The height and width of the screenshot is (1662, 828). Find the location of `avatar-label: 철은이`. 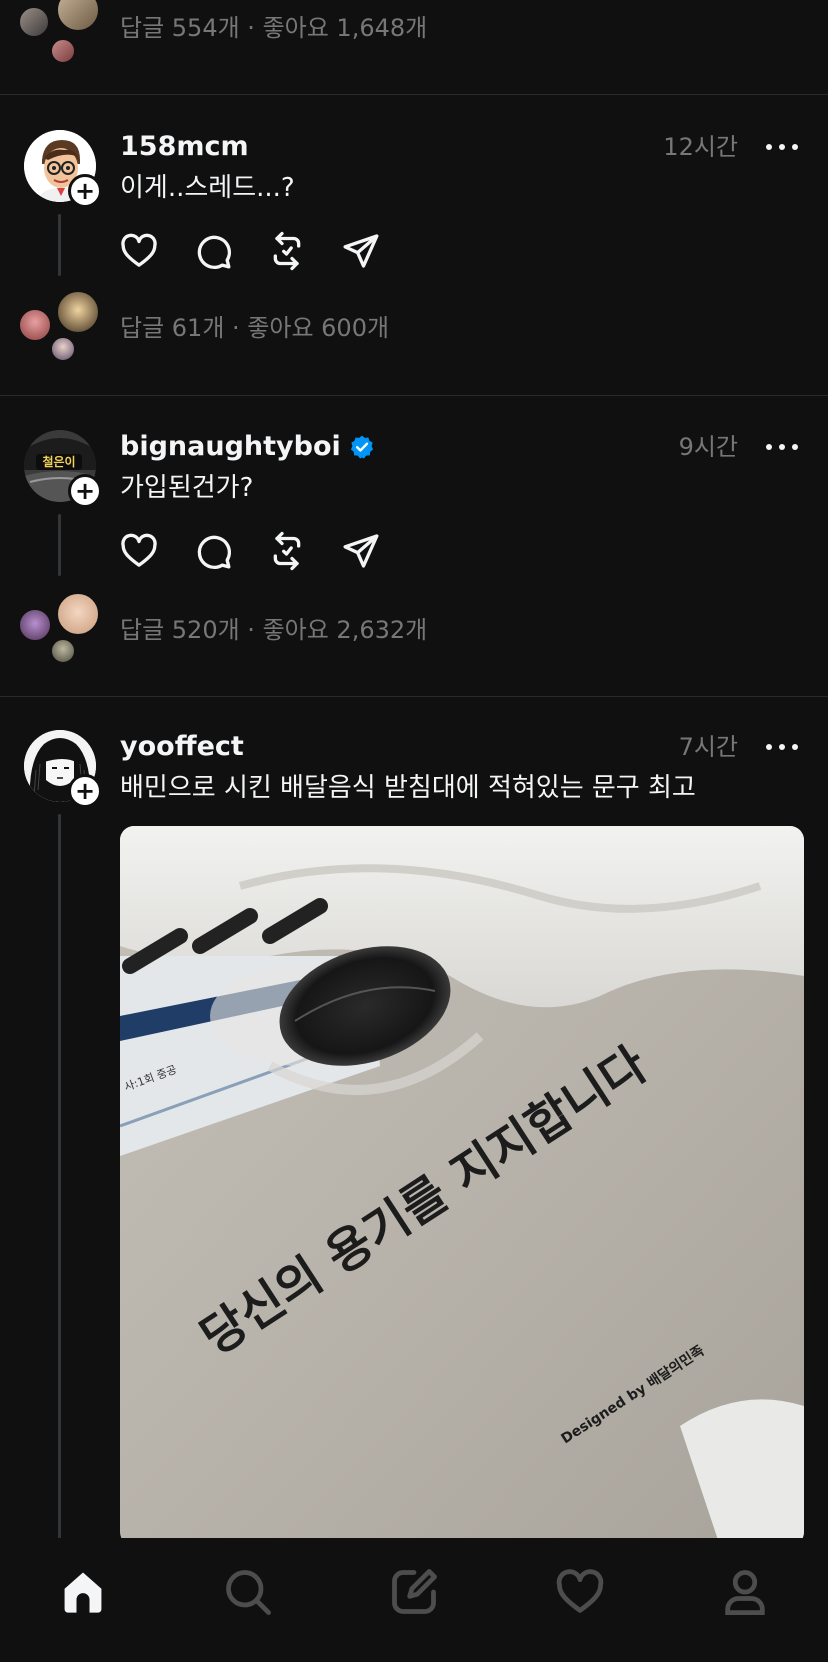

avatar-label: 철은이 is located at coordinates (58, 461).